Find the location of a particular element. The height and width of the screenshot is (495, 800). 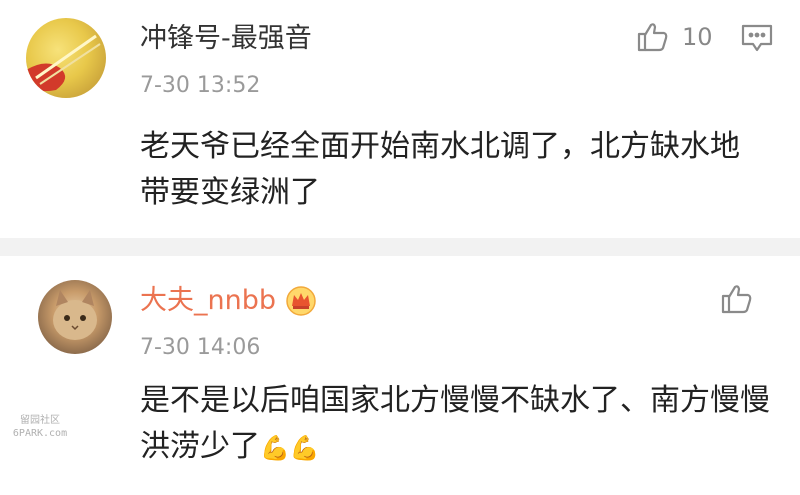

watermark-line2: 6PARK.com is located at coordinates (40, 433).